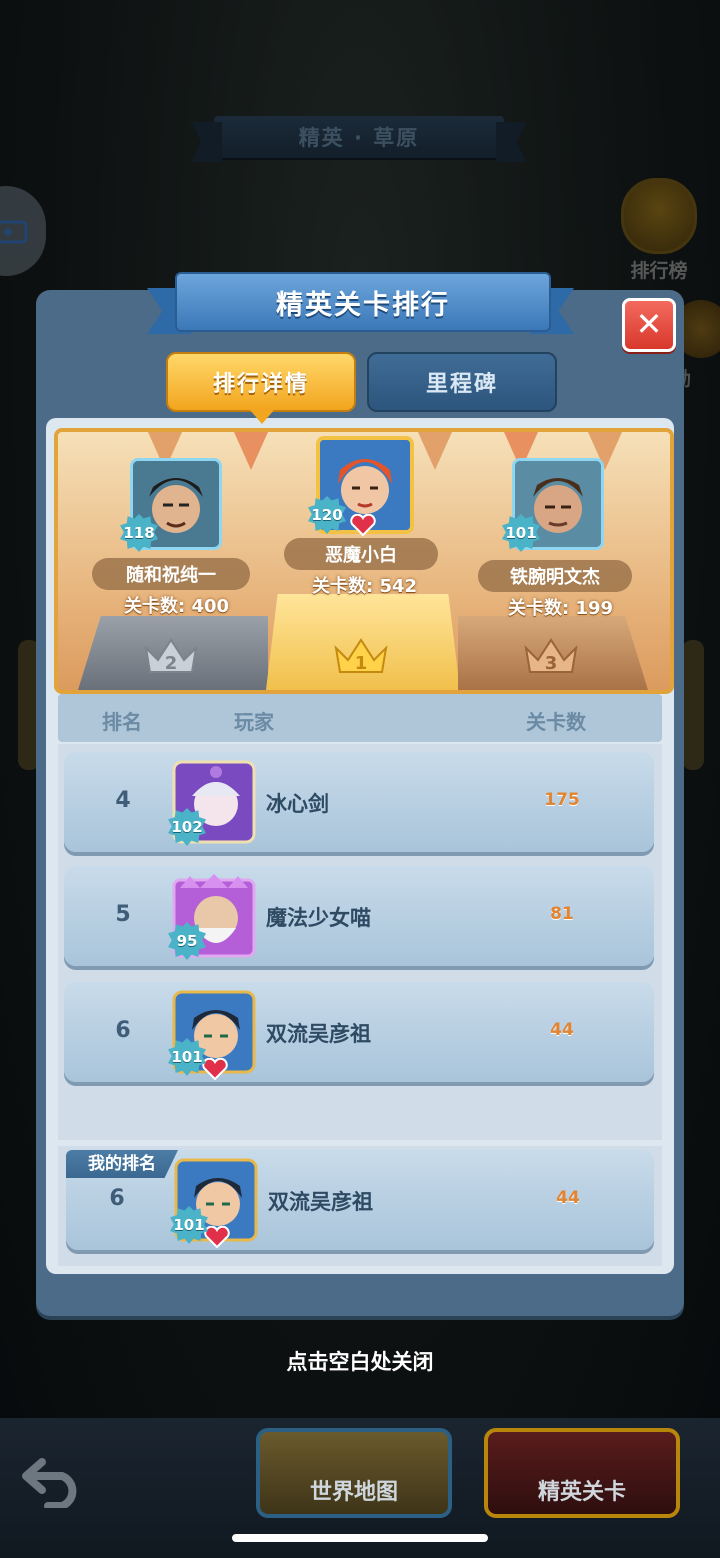 The width and height of the screenshot is (720, 1558). I want to click on row-player-name: 冰心剑, so click(297, 804).